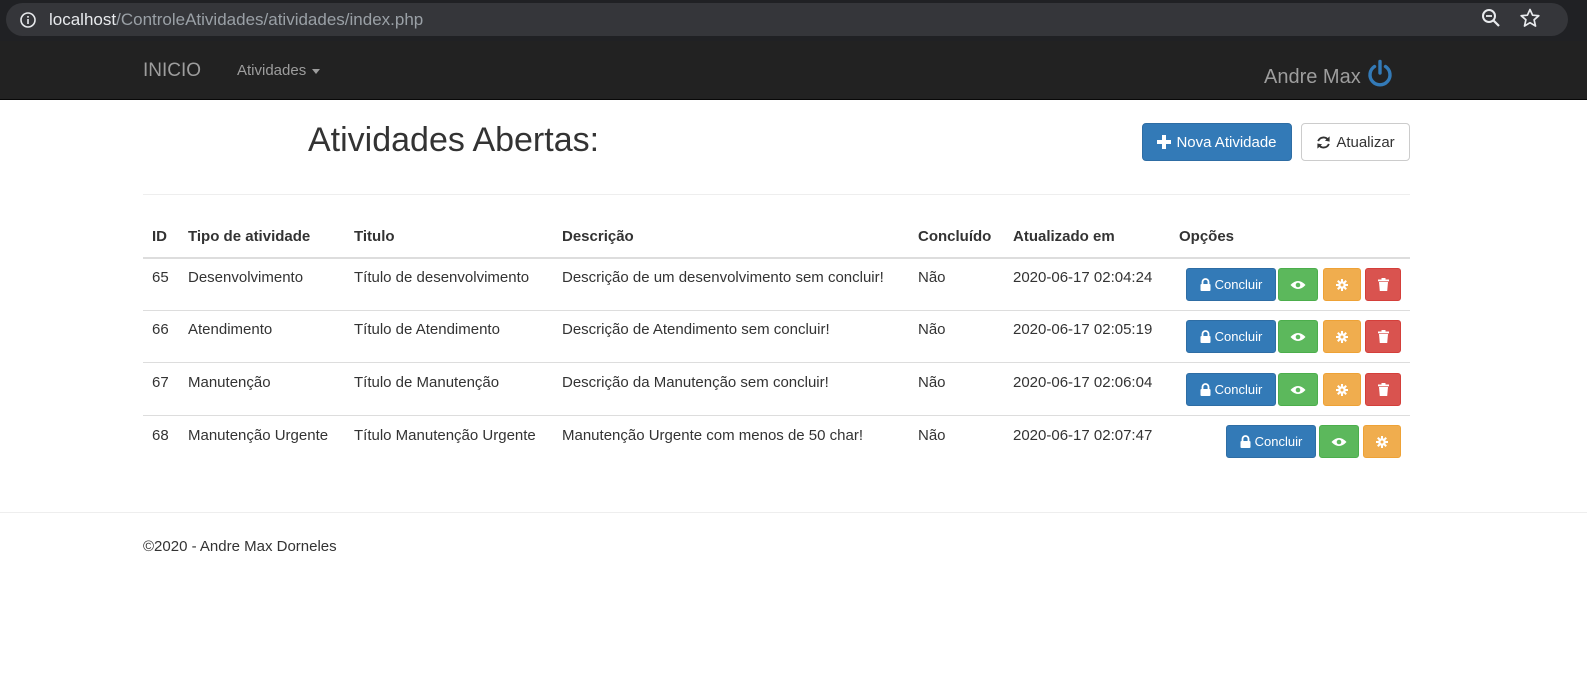 The height and width of the screenshot is (692, 1587). Describe the element at coordinates (83, 19) in the screenshot. I see `url-host: localhost` at that location.